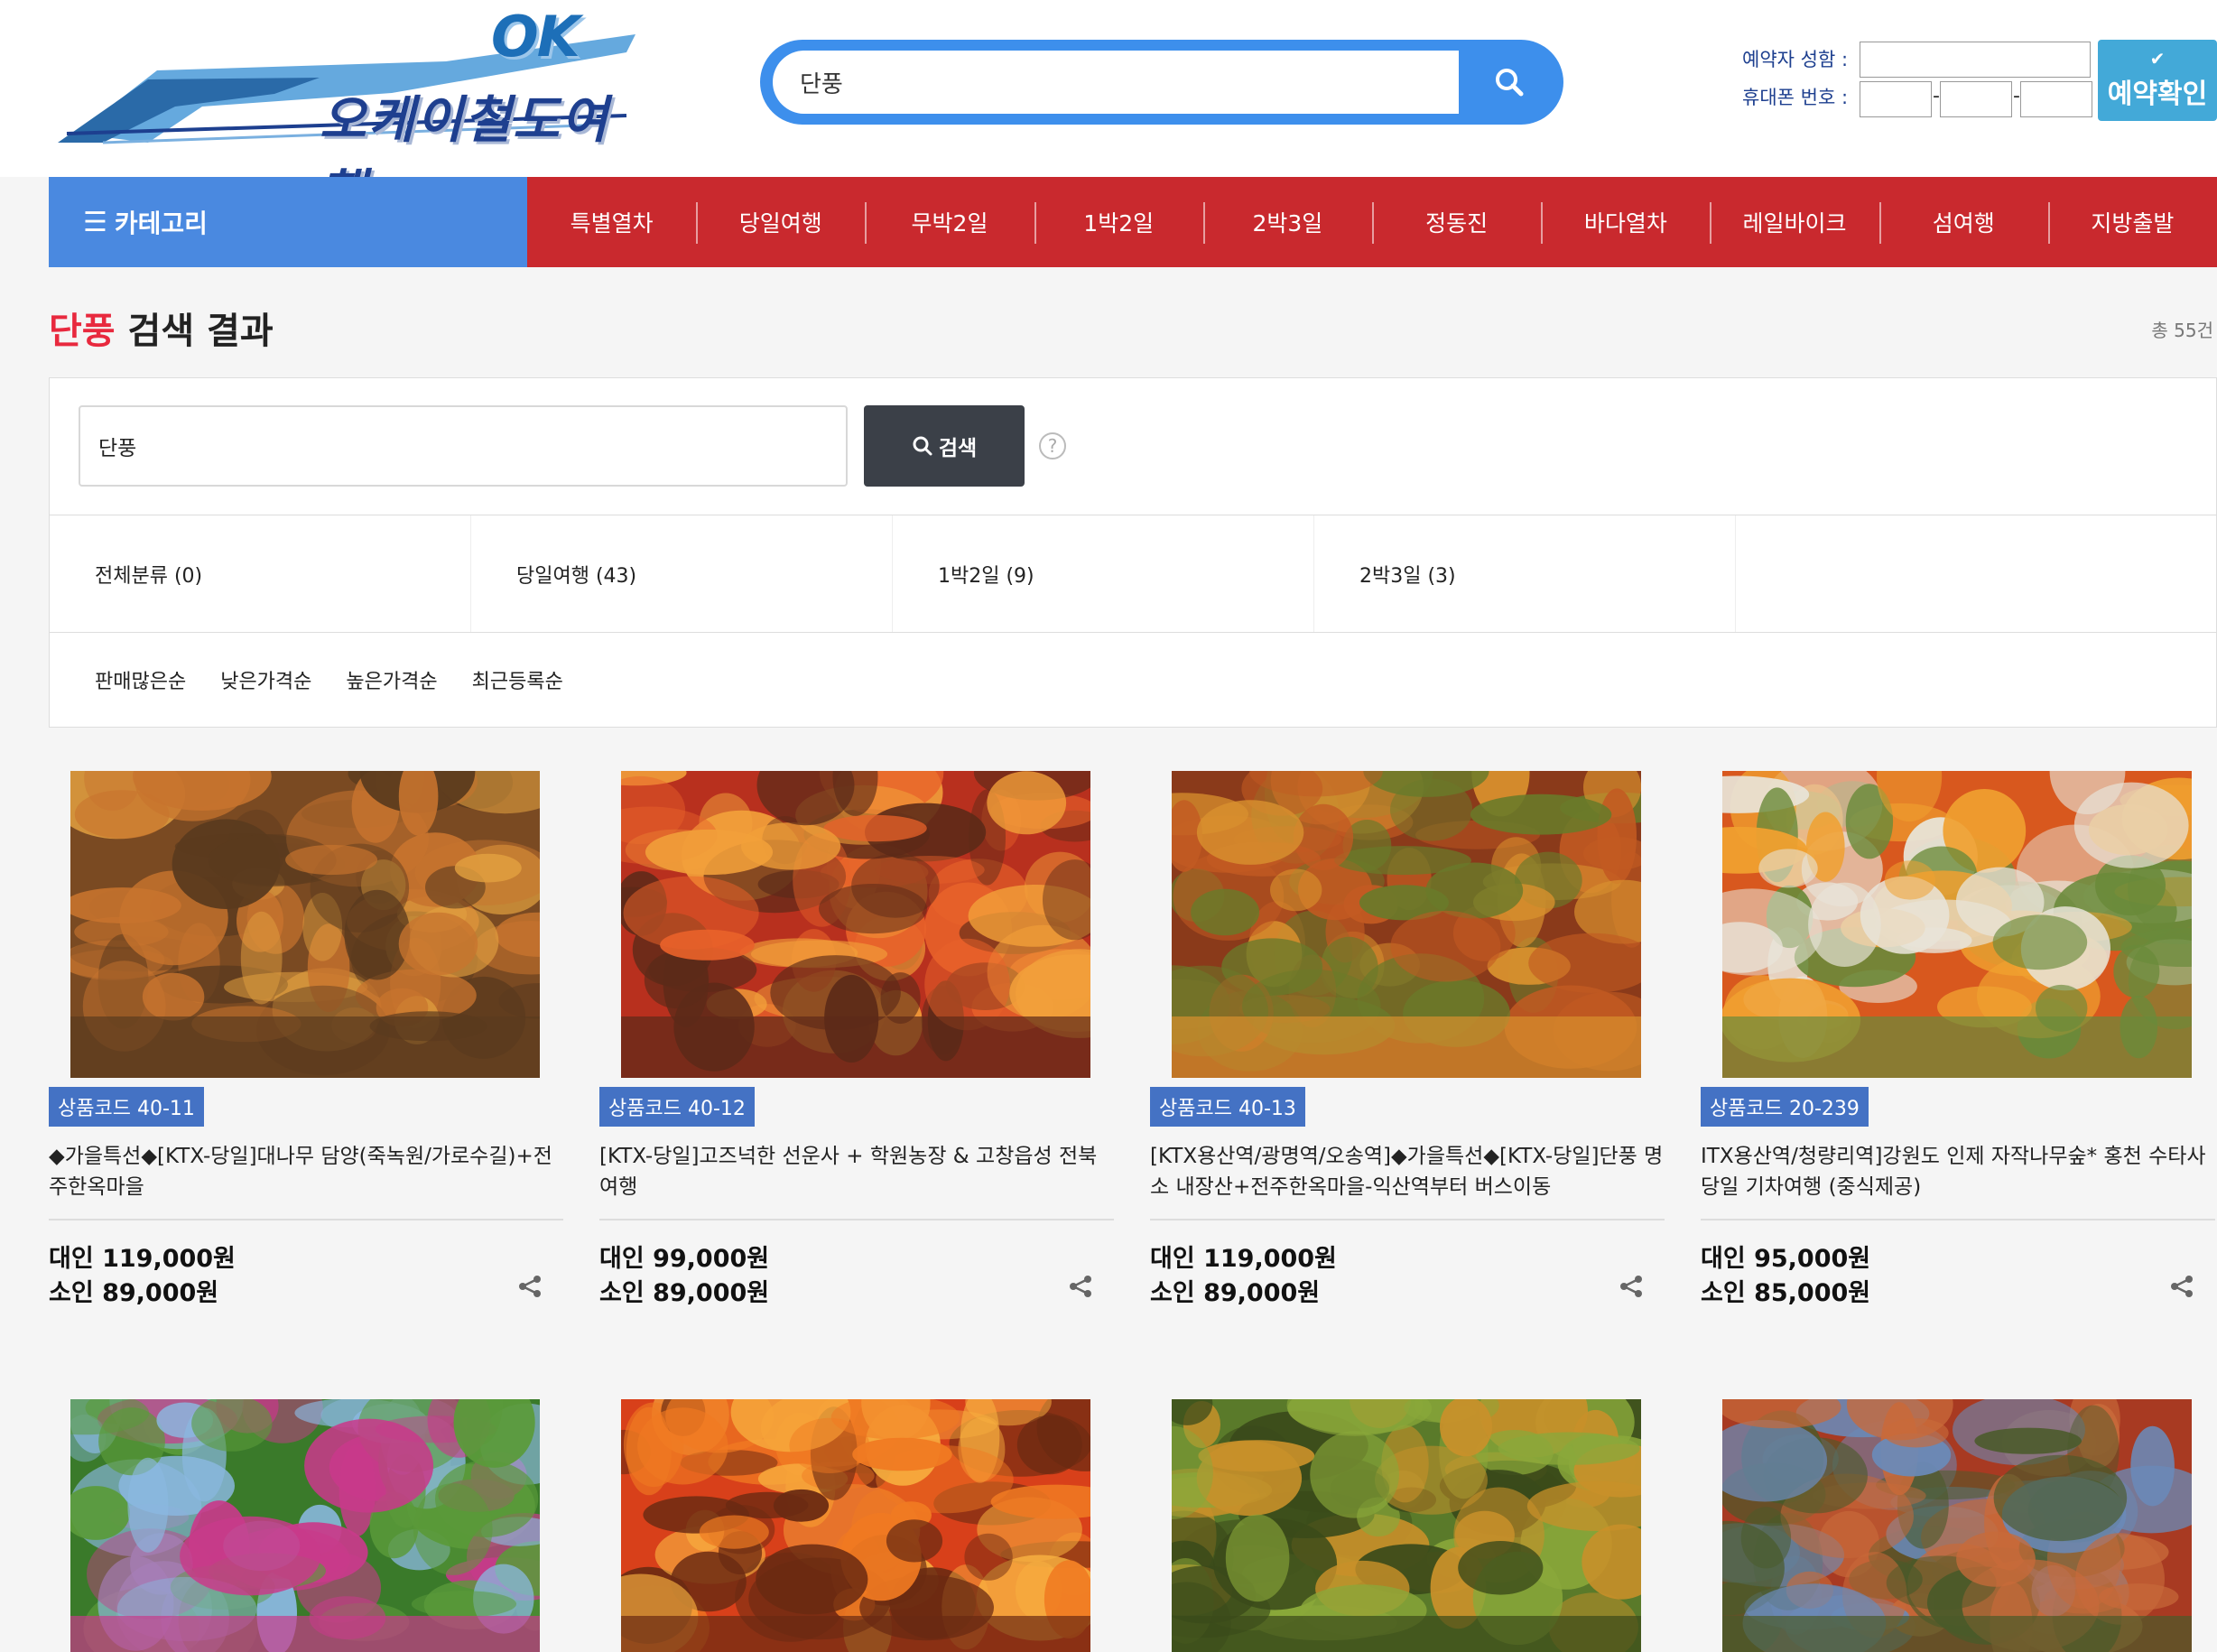  I want to click on nav-item-special-train: 특별열차, so click(611, 222).